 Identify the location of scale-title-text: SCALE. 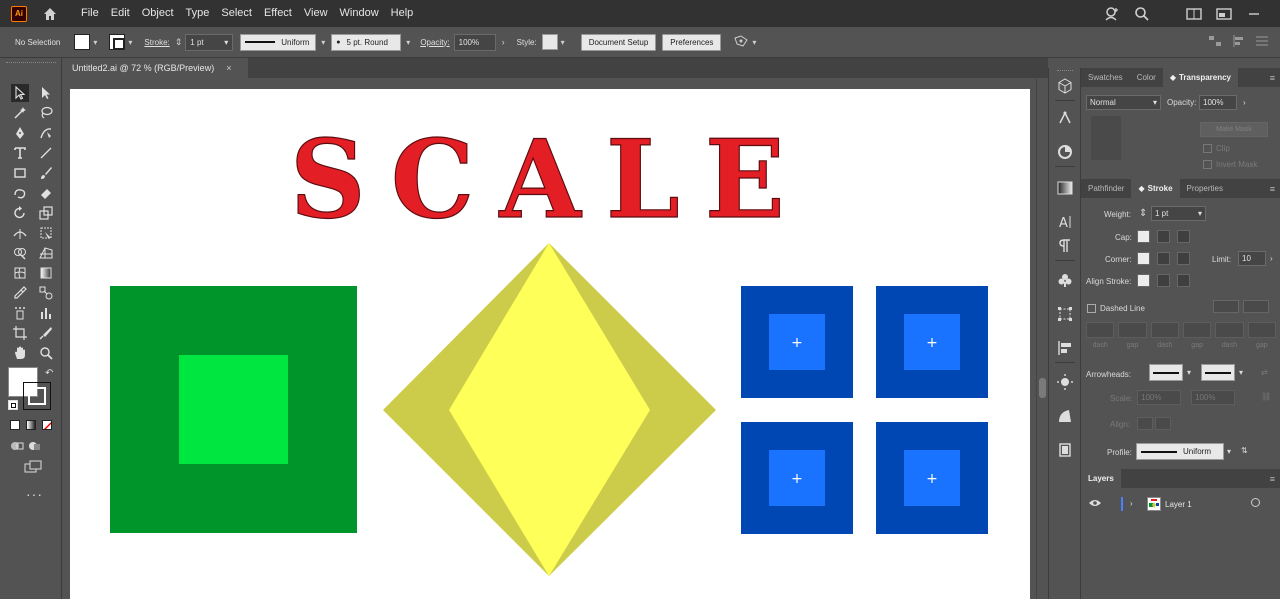
(549, 179).